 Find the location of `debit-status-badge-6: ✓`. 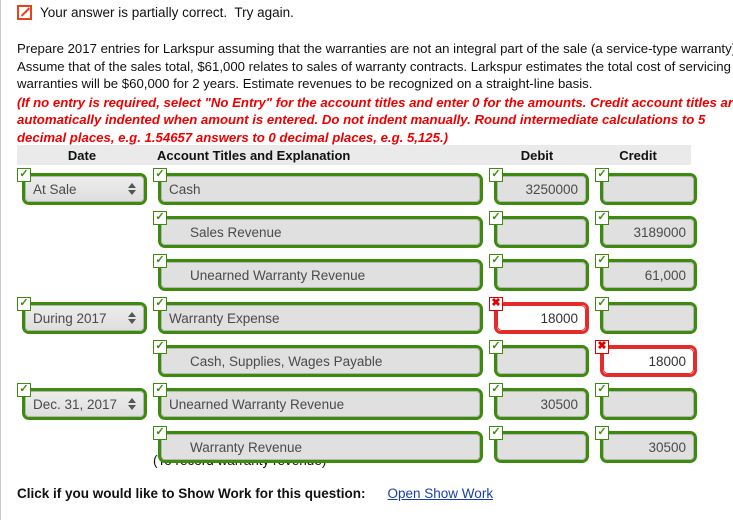

debit-status-badge-6: ✓ is located at coordinates (496, 433).